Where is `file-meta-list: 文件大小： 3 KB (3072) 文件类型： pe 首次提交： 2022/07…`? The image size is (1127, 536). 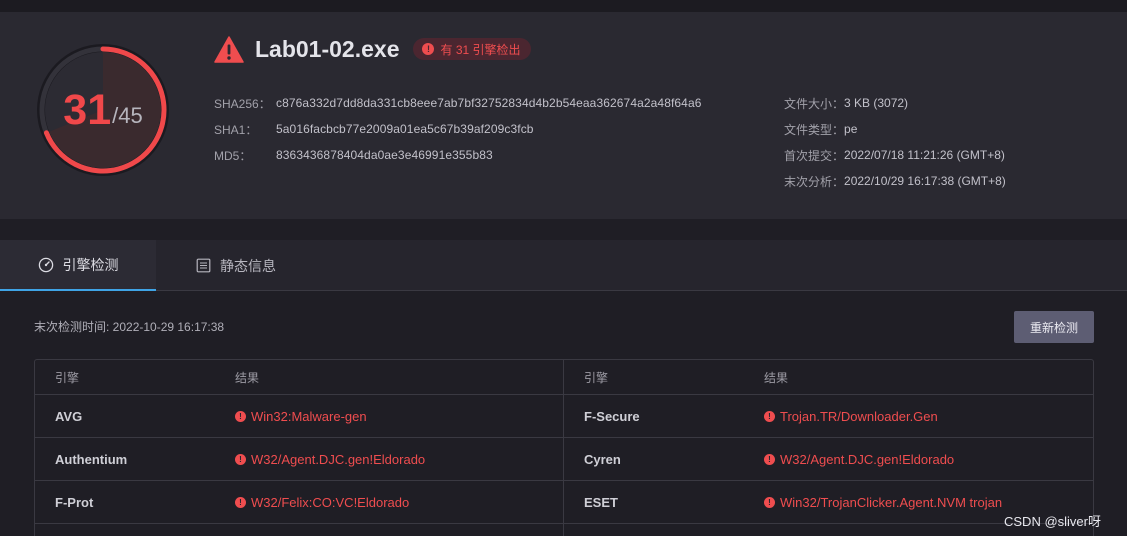 file-meta-list: 文件大小： 3 KB (3072) 文件类型： pe 首次提交： 2022/07… is located at coordinates (895, 142).